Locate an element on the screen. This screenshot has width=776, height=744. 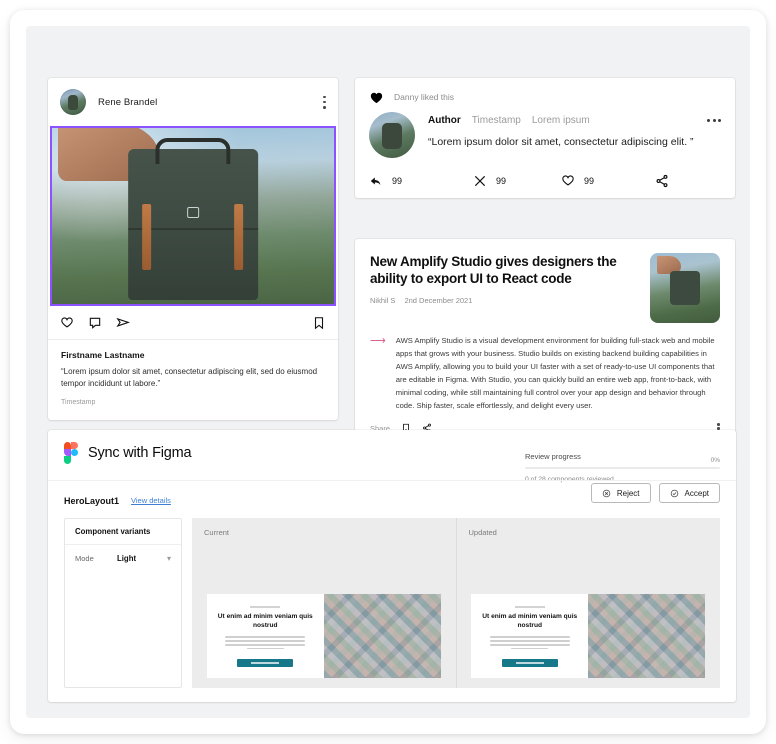
reject-button: Reject is located at coordinates (620, 493).